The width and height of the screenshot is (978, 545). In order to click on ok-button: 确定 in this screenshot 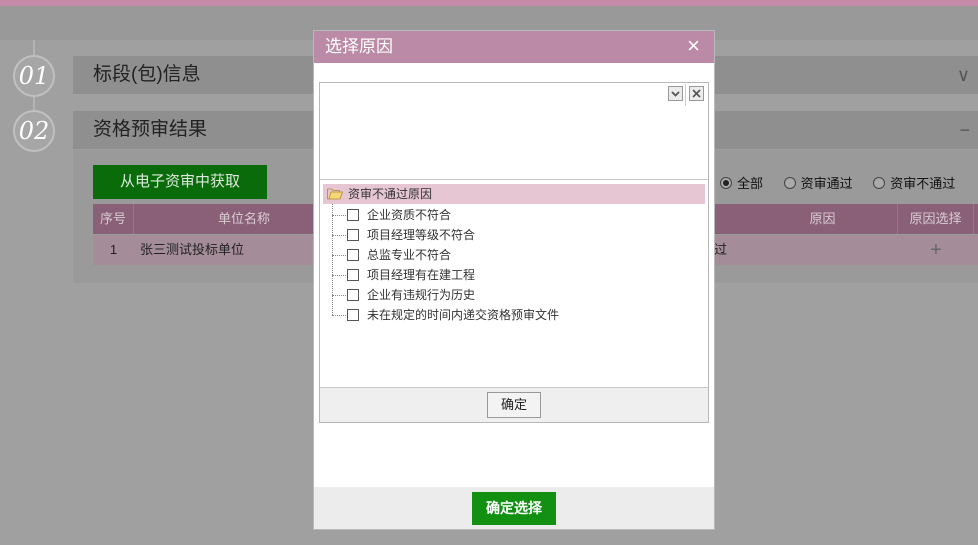, I will do `click(514, 405)`.